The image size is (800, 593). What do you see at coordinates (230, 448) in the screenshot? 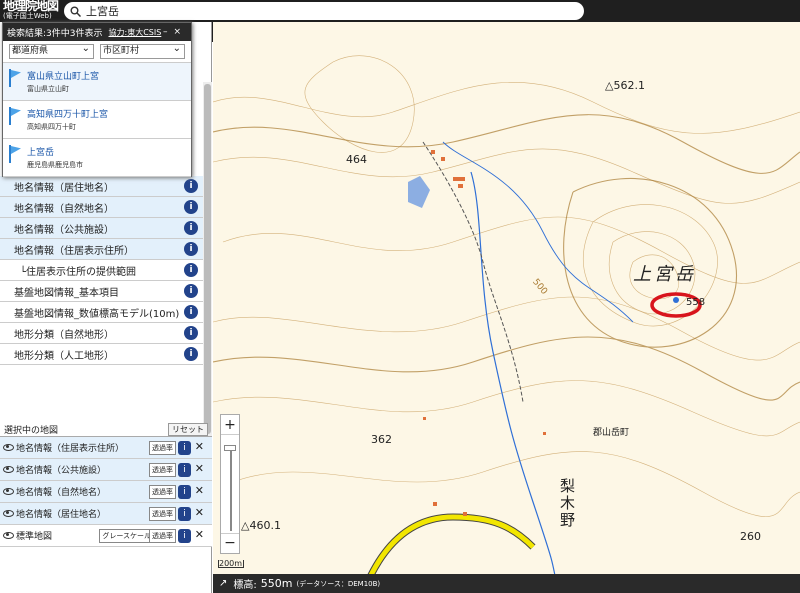
I see `zoom-slider-handle` at bounding box center [230, 448].